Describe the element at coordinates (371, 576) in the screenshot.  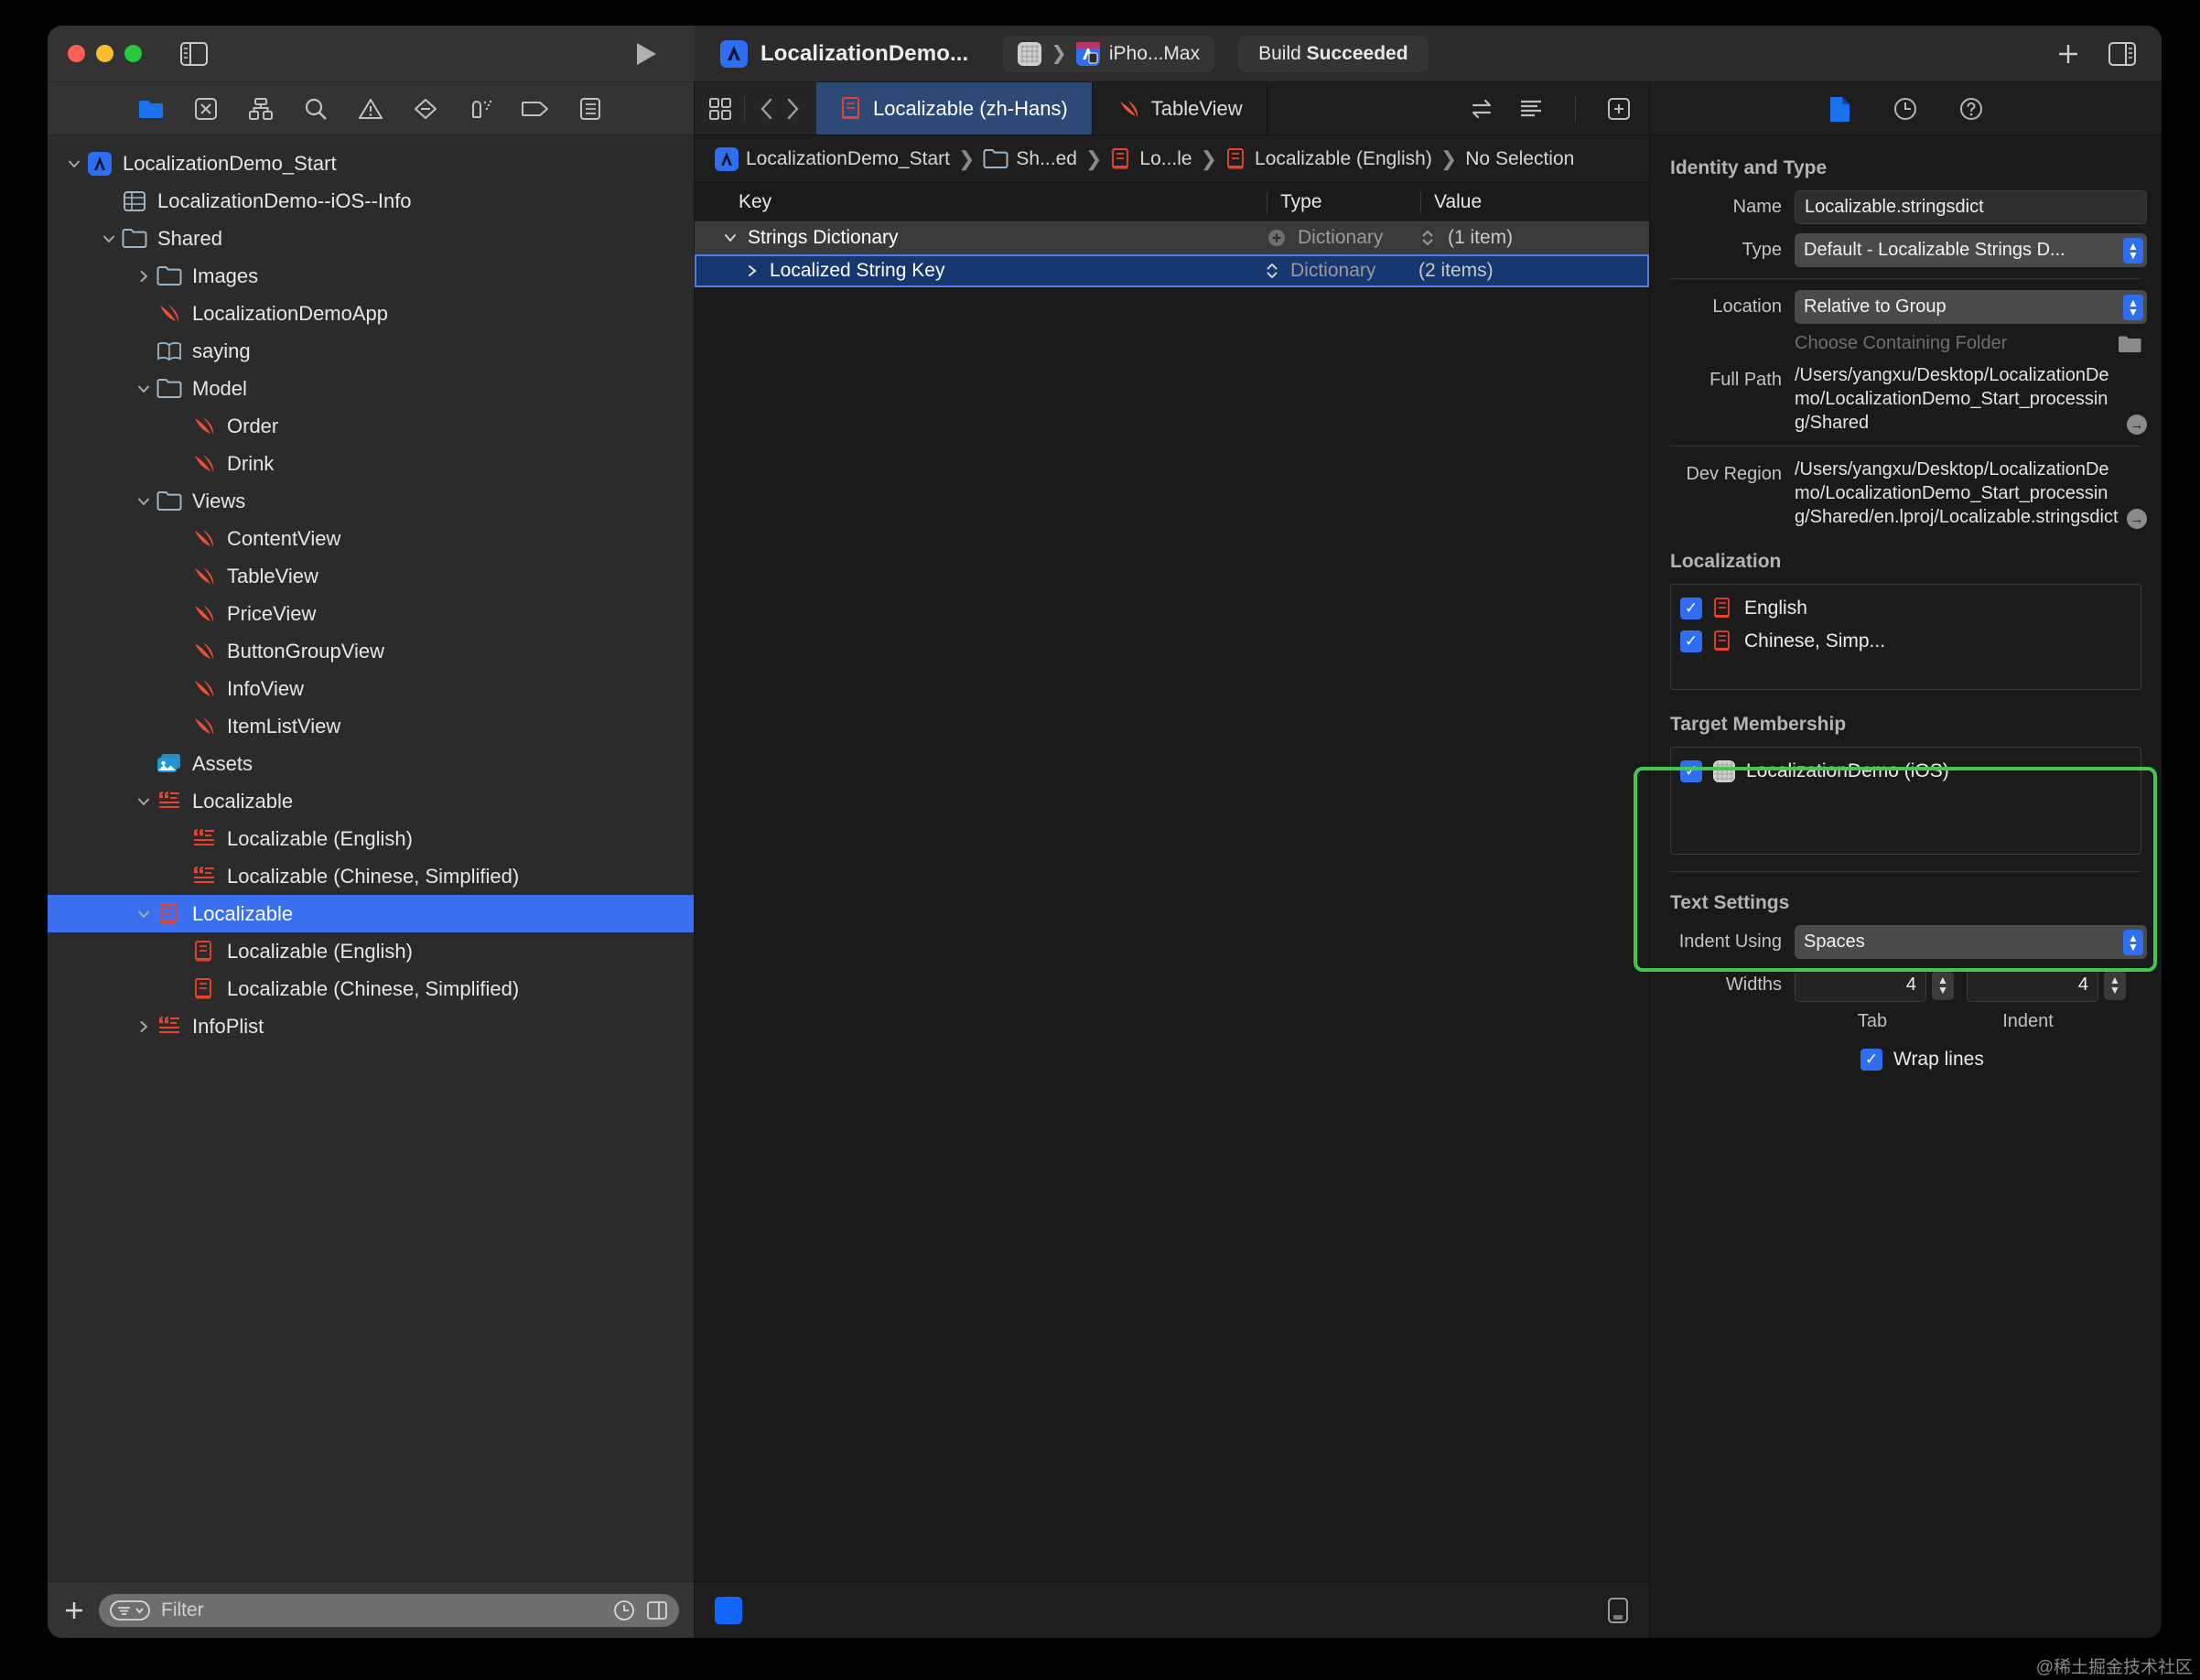
I see `tree-item: TableView` at that location.